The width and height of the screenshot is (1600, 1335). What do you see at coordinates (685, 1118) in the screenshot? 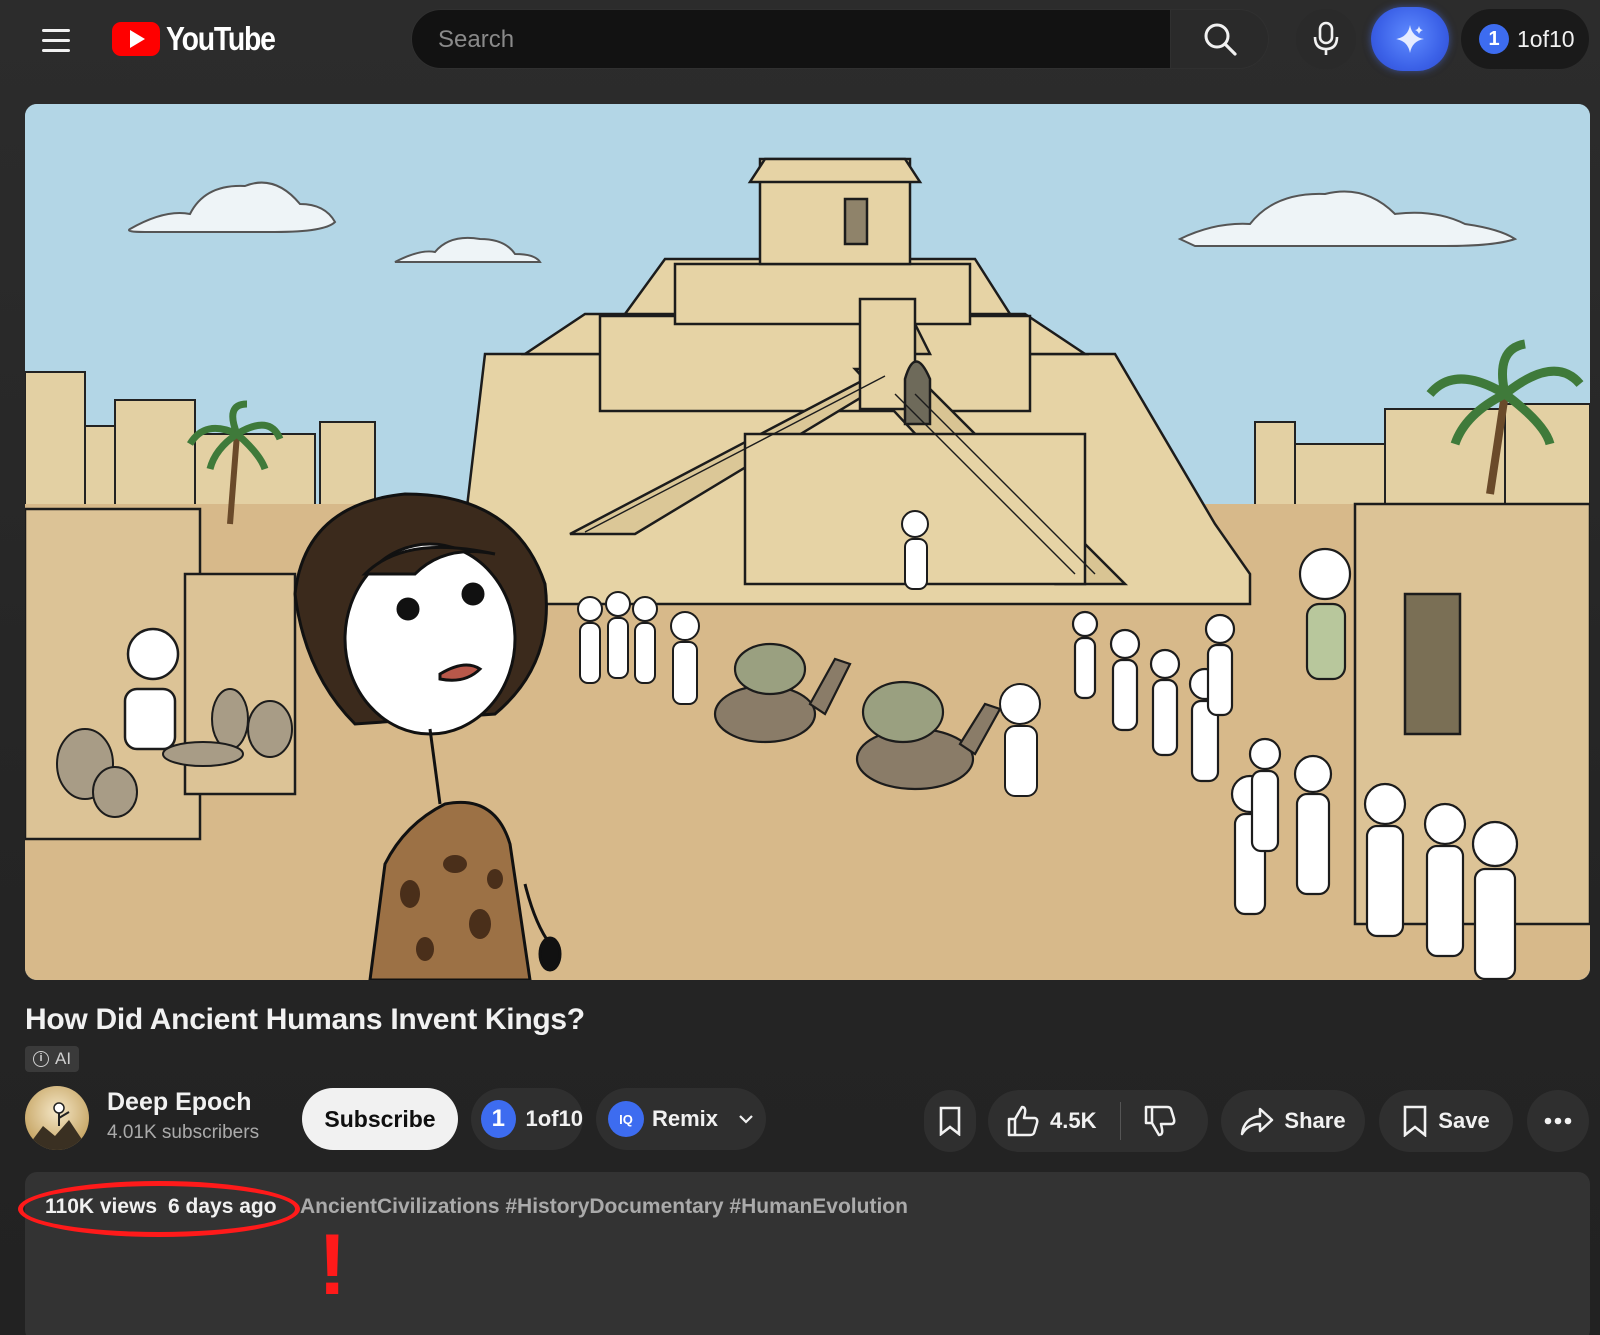
I see `remix-label: Remix` at bounding box center [685, 1118].